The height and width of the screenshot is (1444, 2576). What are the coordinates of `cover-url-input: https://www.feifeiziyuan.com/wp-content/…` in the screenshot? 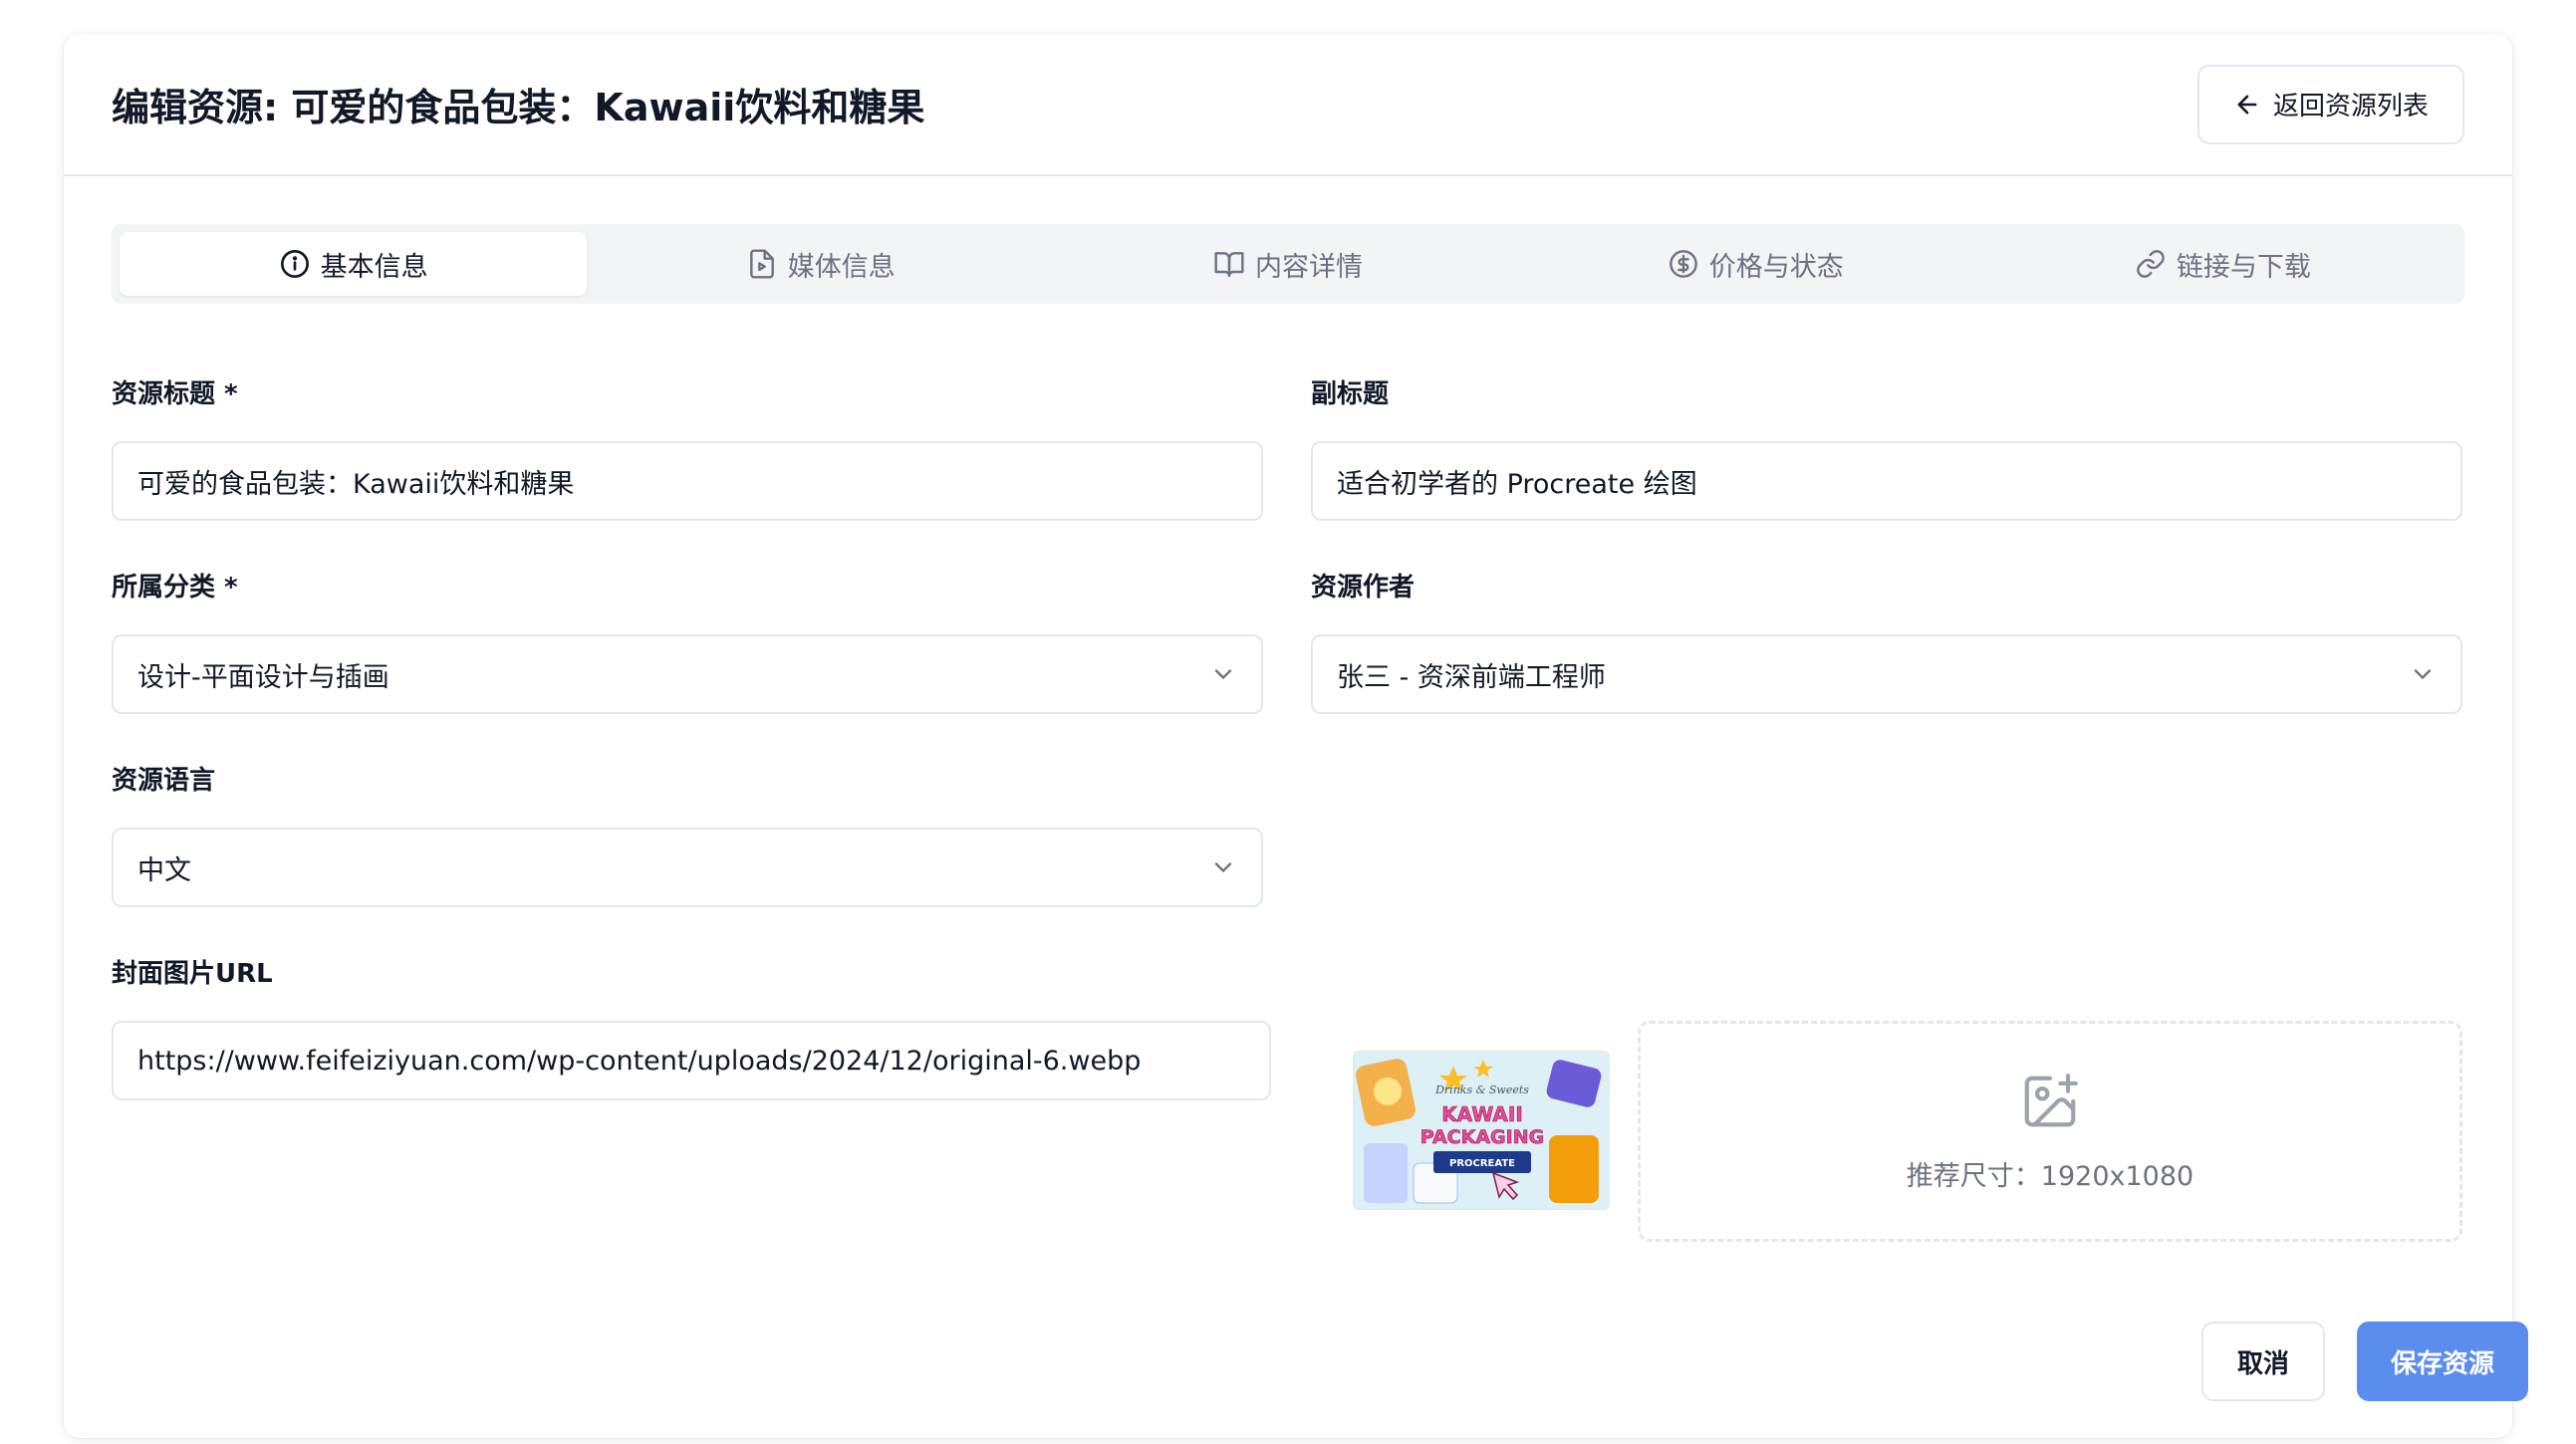 It's located at (691, 1060).